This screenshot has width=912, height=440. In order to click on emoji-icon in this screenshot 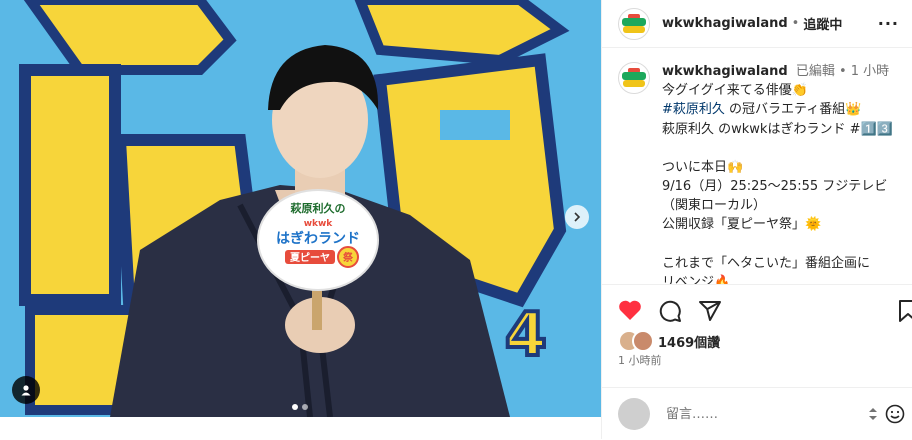, I will do `click(895, 414)`.